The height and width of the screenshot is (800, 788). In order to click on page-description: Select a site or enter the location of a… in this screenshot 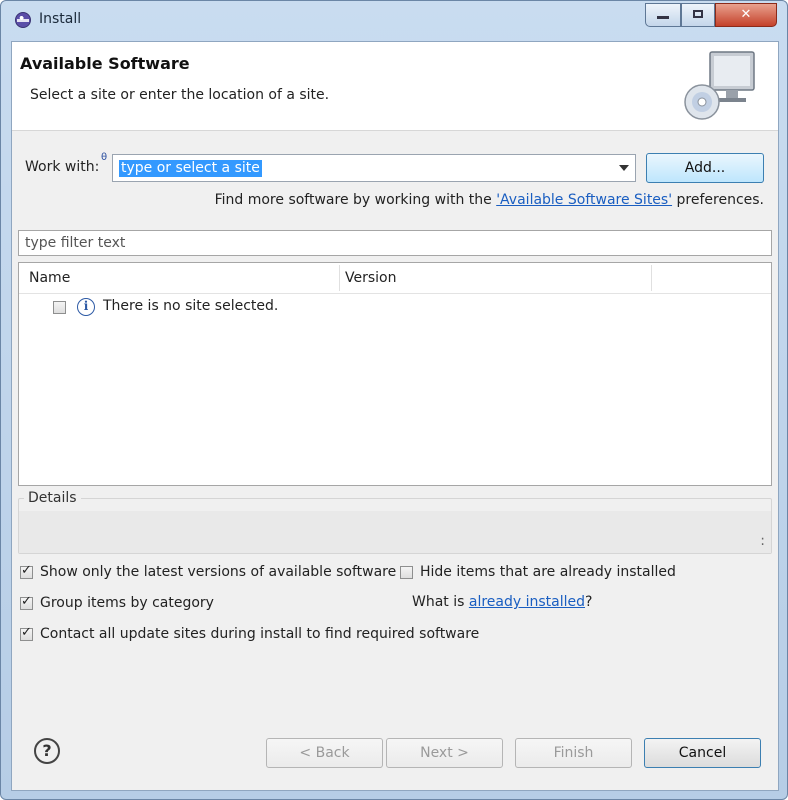, I will do `click(180, 95)`.